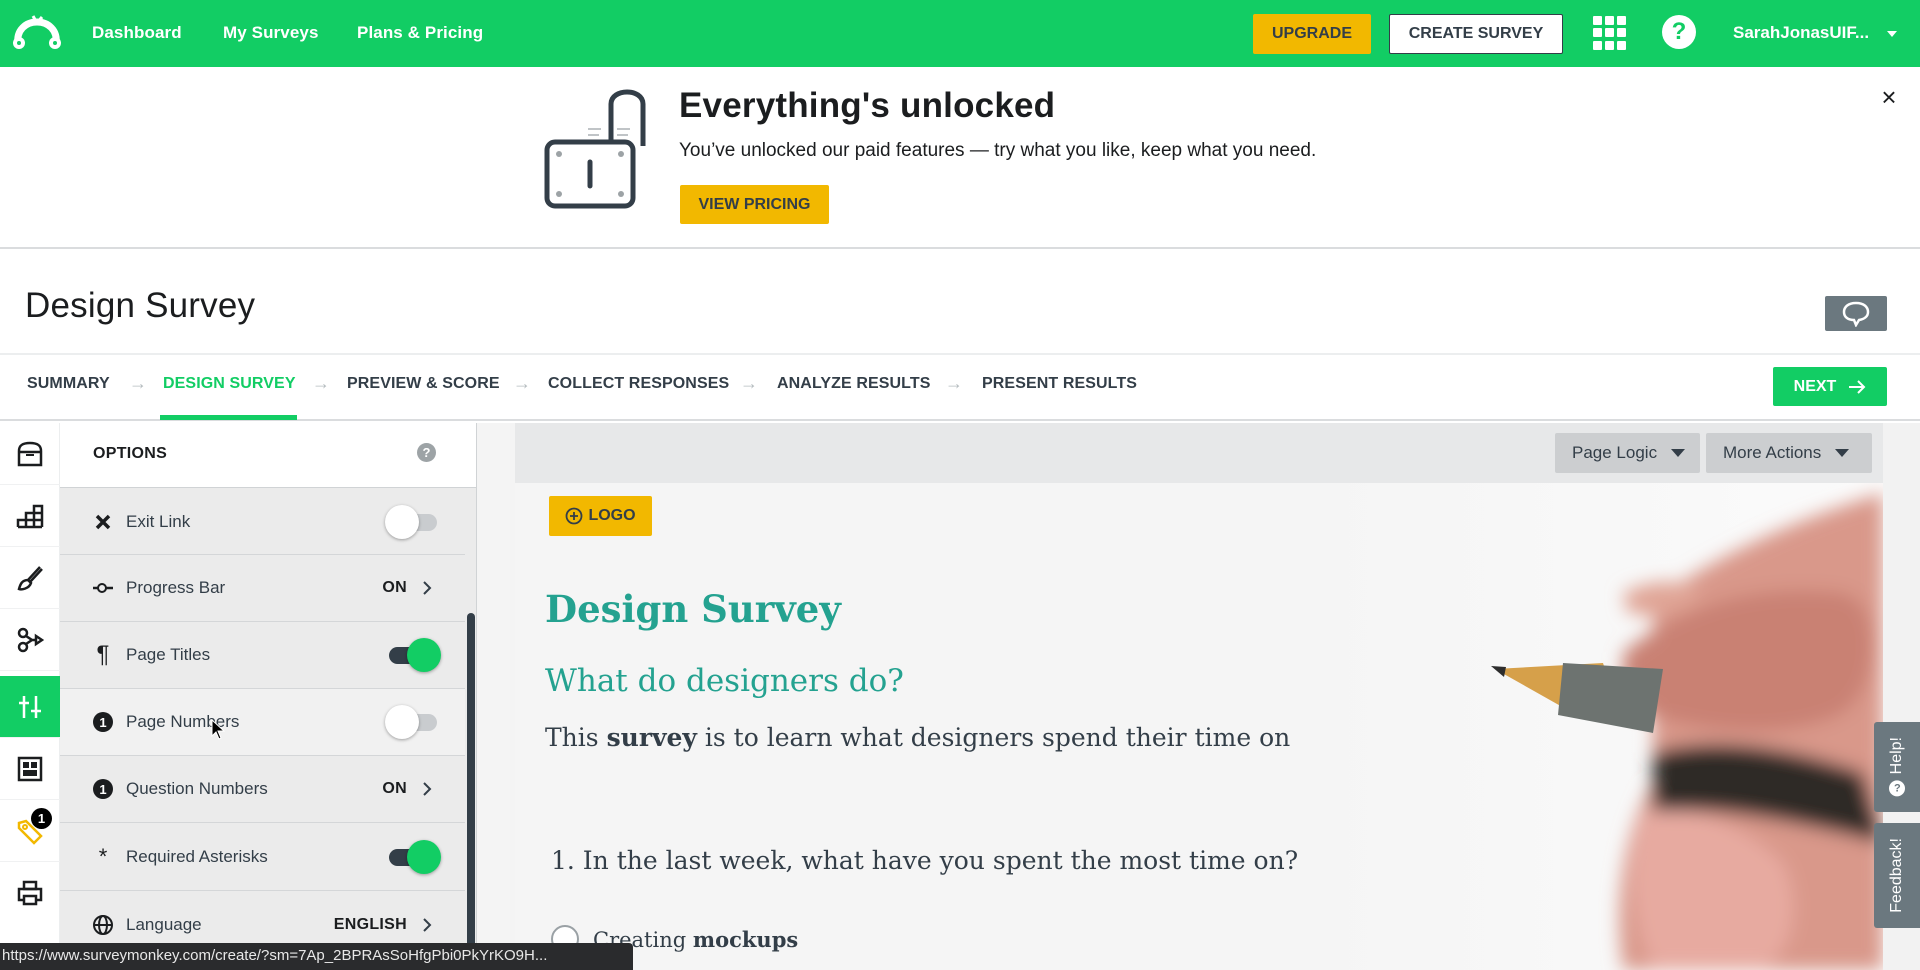 The image size is (1920, 970). I want to click on option-label: Progress Bar, so click(176, 587).